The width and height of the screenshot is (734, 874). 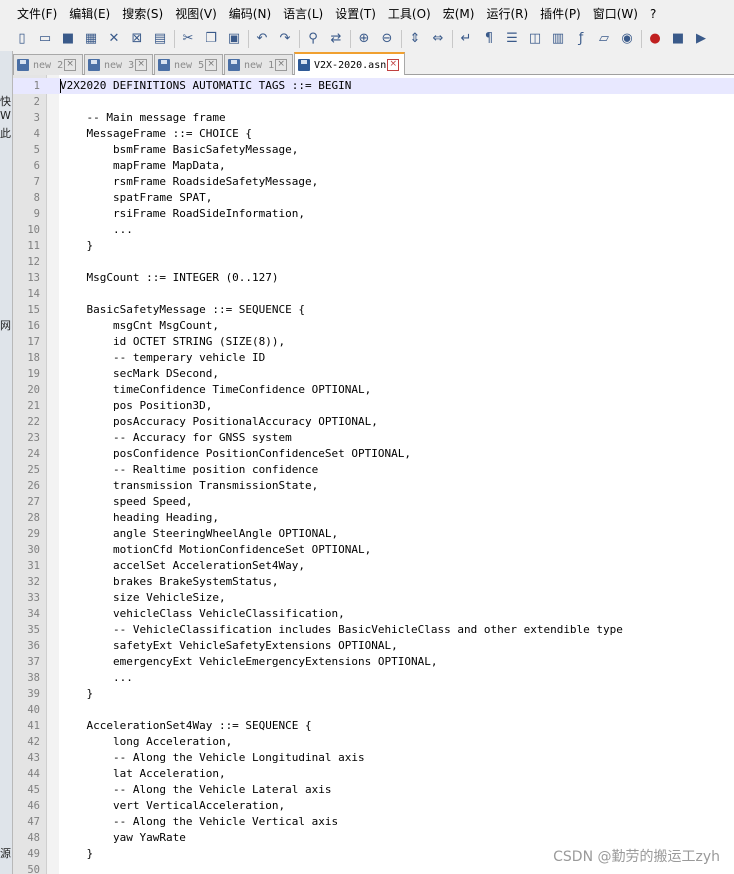 I want to click on menu-item: 编辑(E), so click(x=89, y=13).